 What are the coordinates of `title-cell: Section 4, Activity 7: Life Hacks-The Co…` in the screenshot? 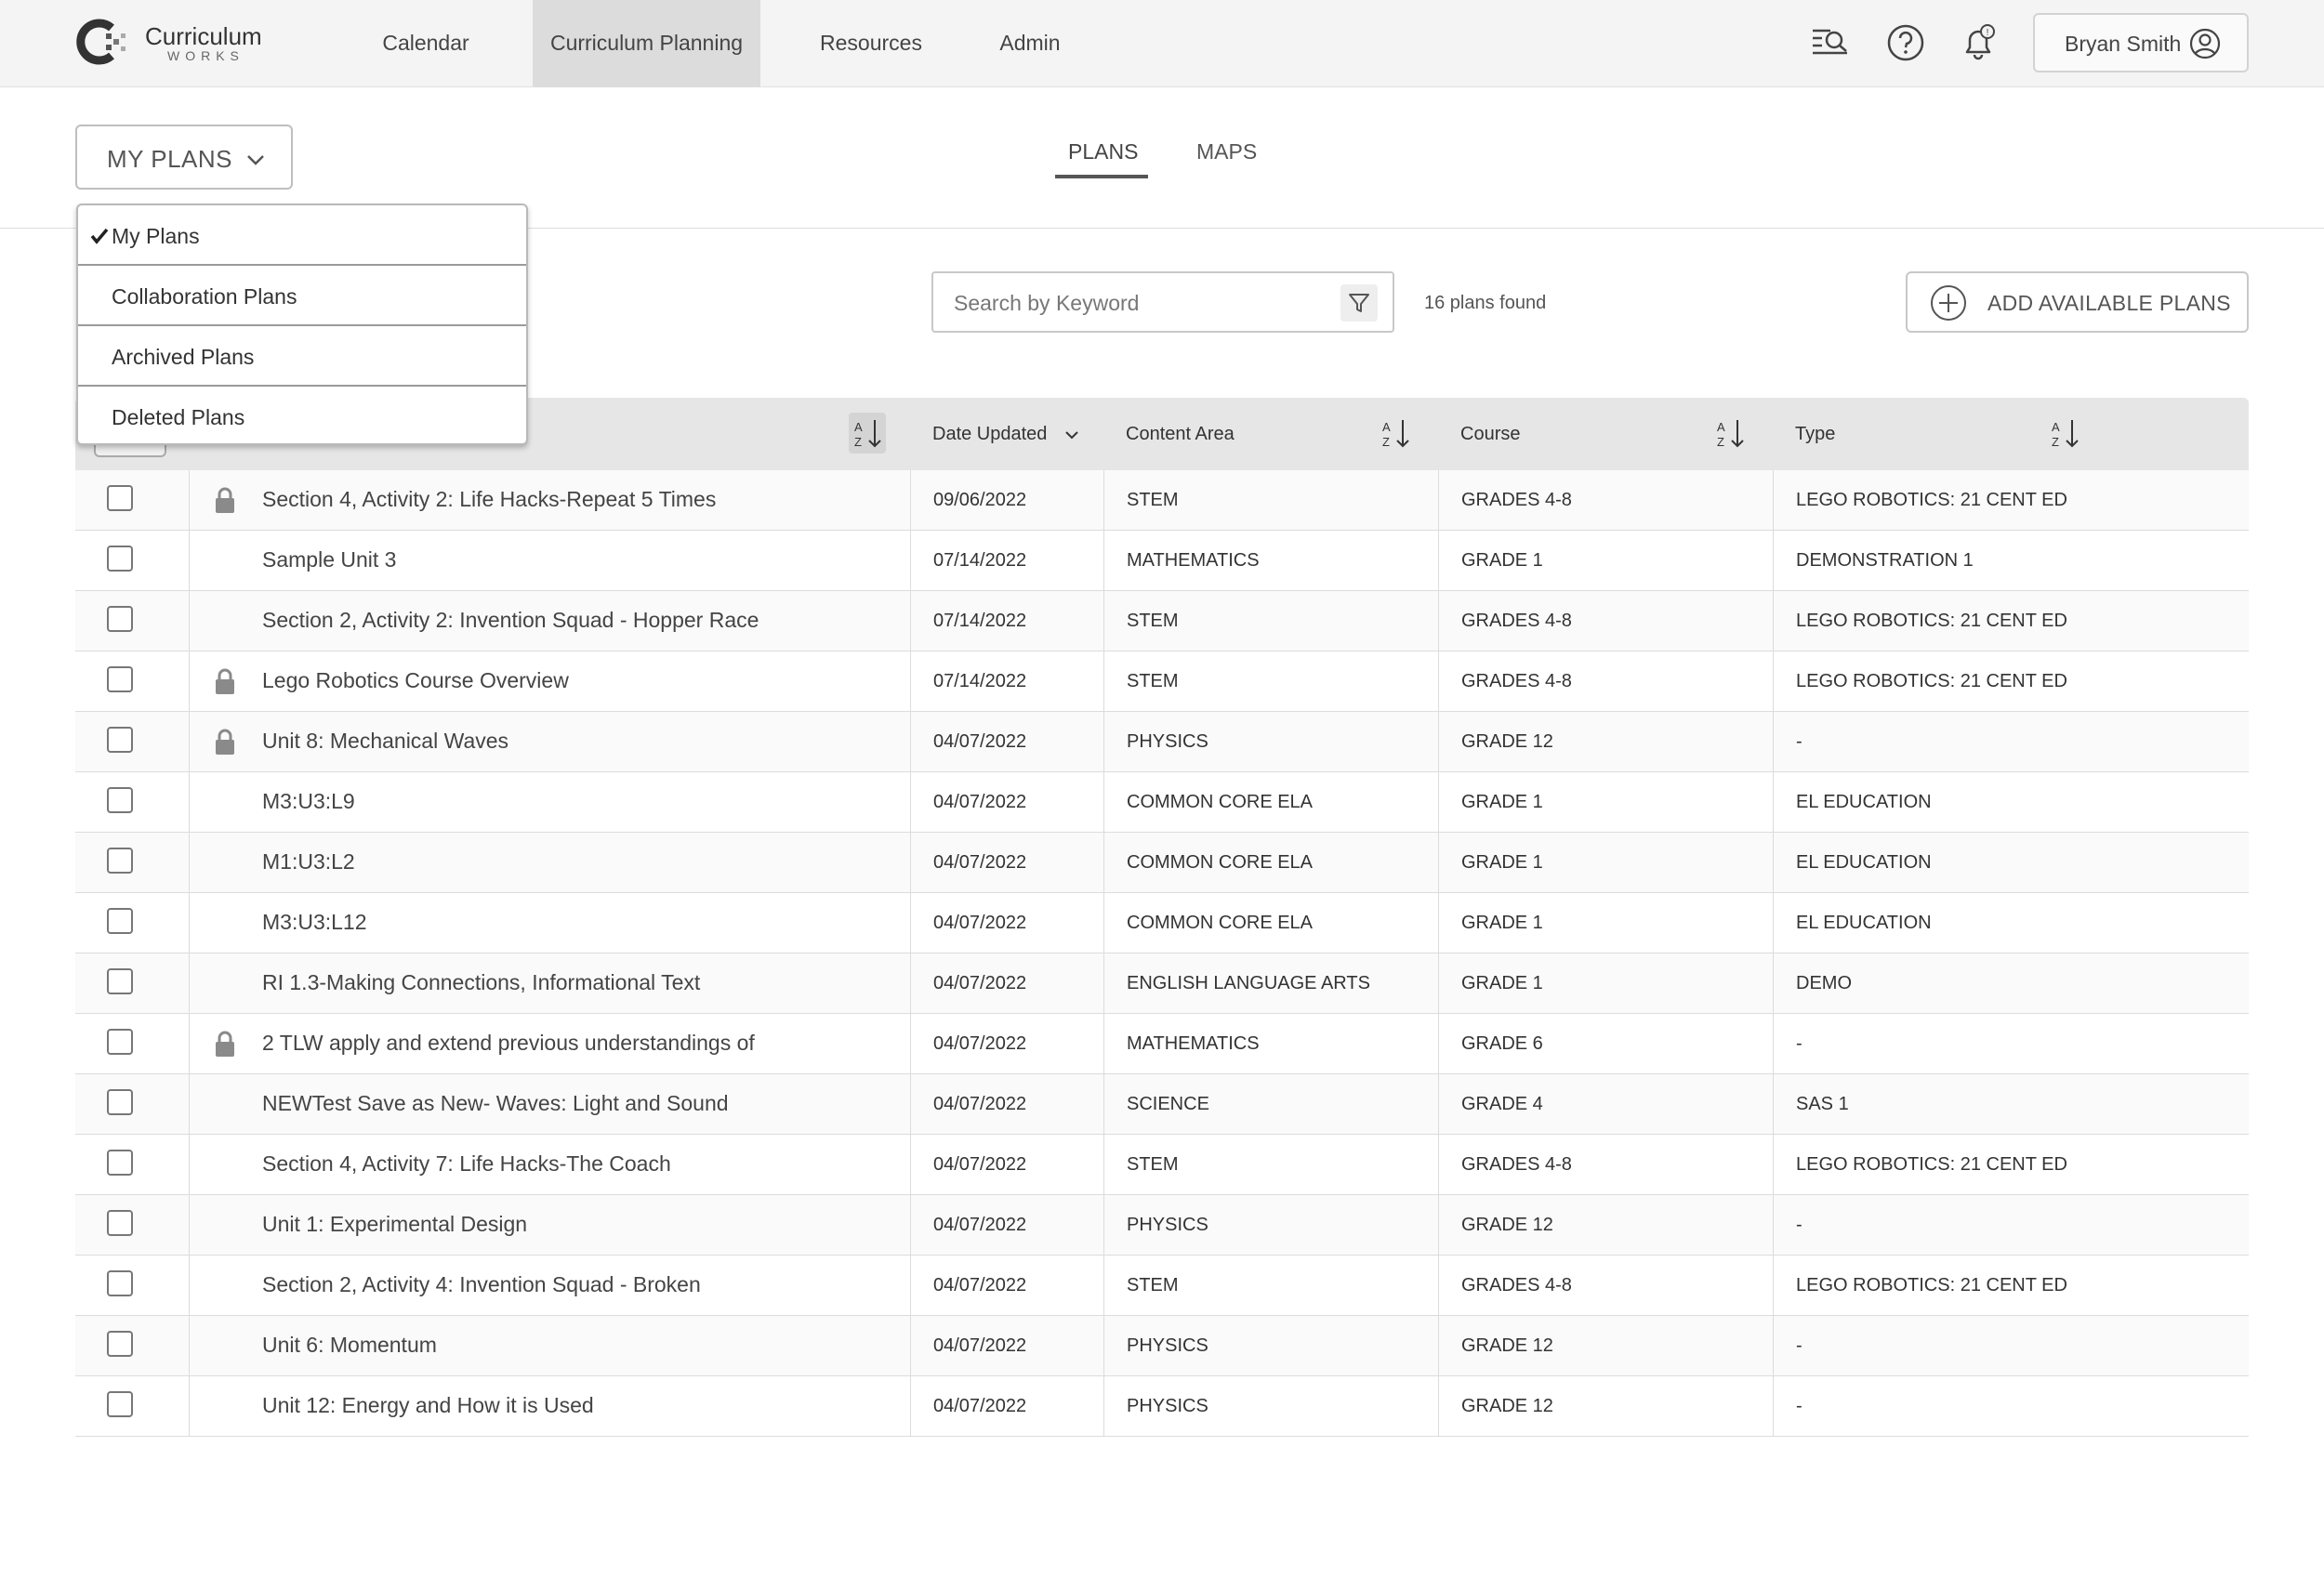 It's located at (549, 1165).